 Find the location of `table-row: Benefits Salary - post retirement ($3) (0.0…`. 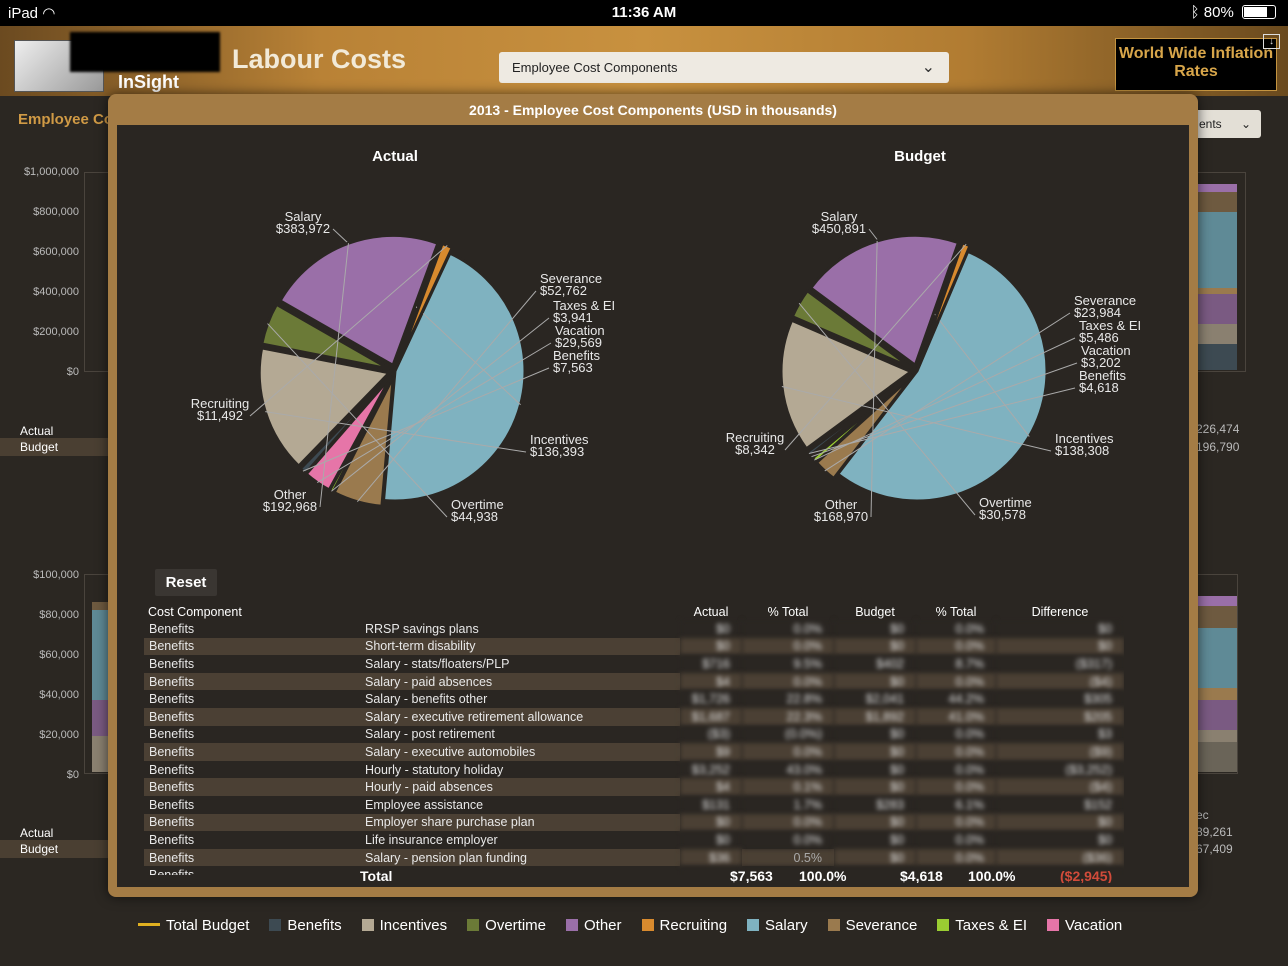

table-row: Benefits Salary - post retirement ($3) (0.0… is located at coordinates (634, 734).